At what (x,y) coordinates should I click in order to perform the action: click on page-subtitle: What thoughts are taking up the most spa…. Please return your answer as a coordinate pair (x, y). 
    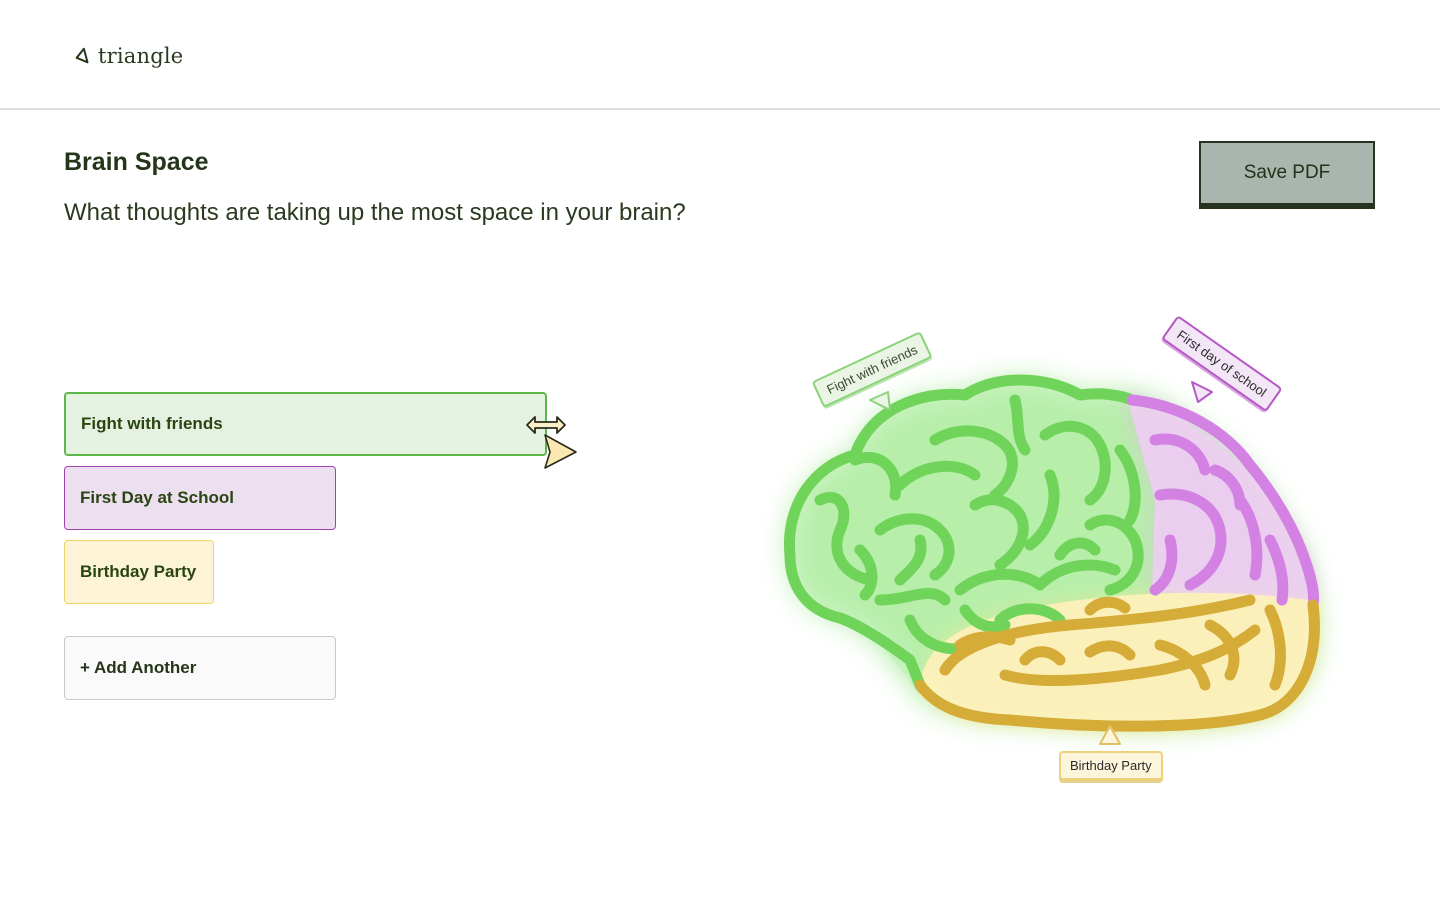
    Looking at the image, I should click on (375, 212).